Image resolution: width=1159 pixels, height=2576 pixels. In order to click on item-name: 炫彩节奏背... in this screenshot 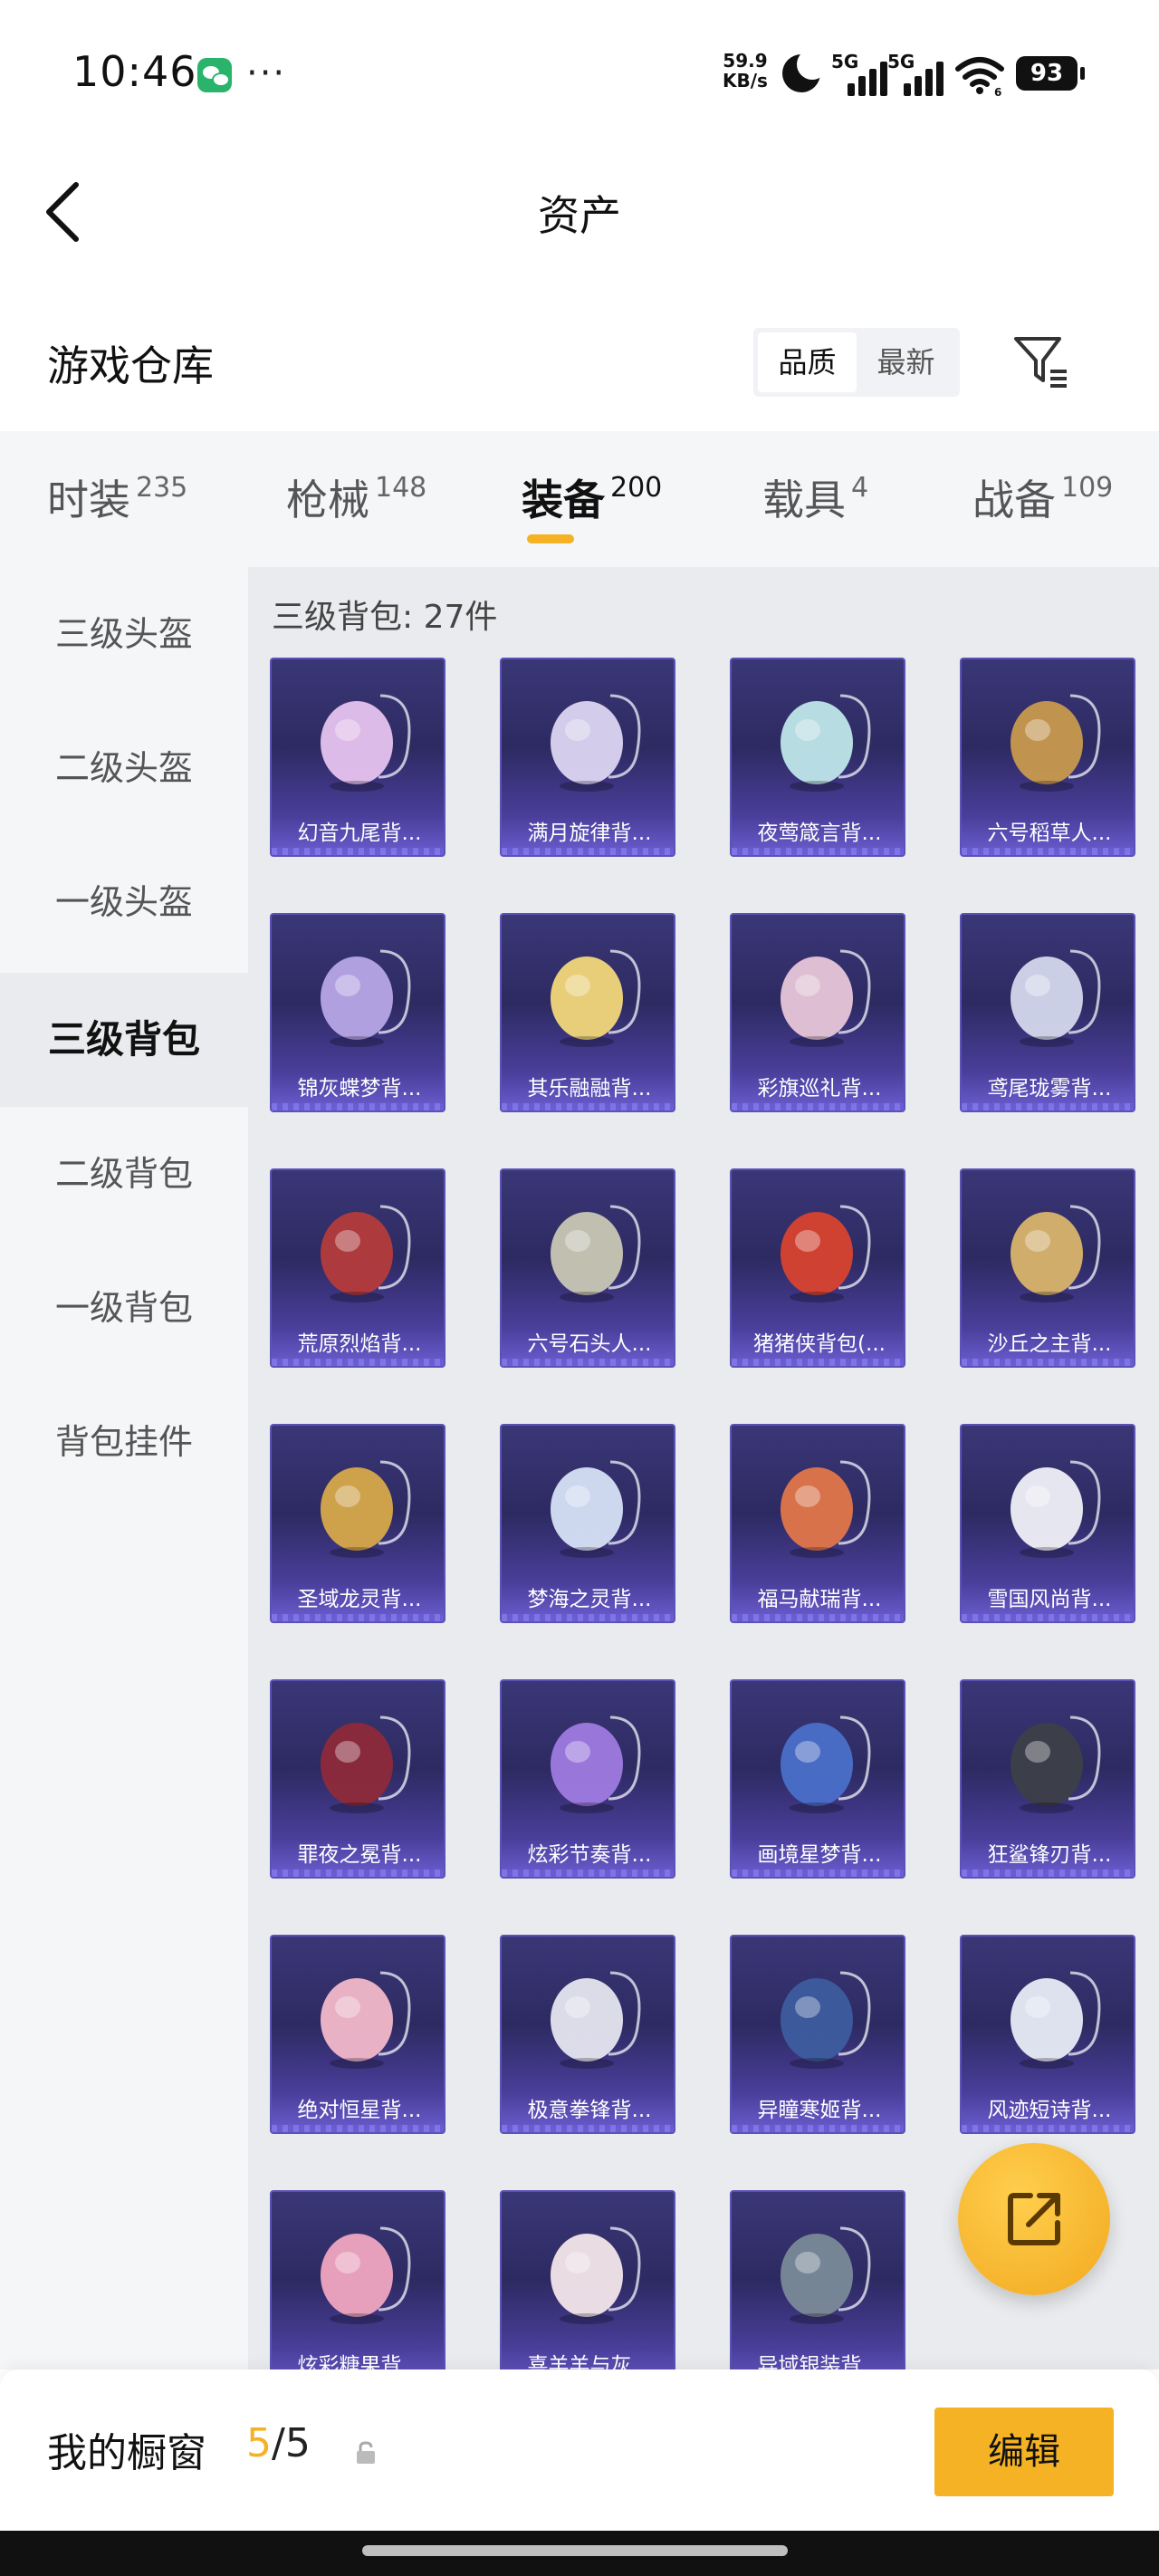, I will do `click(590, 1855)`.